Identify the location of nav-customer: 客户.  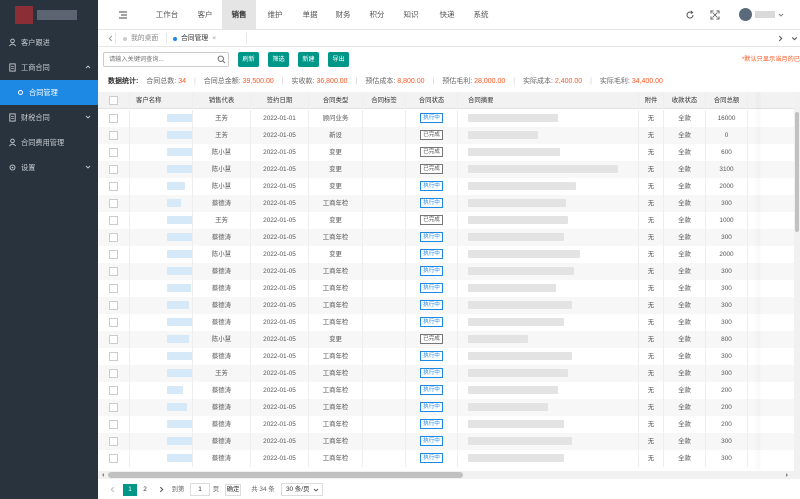
(205, 15).